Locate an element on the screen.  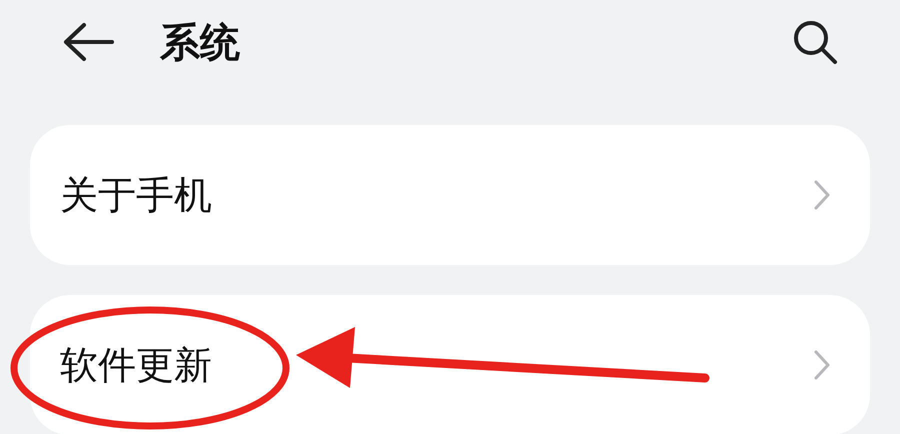
back-icon is located at coordinates (88, 42).